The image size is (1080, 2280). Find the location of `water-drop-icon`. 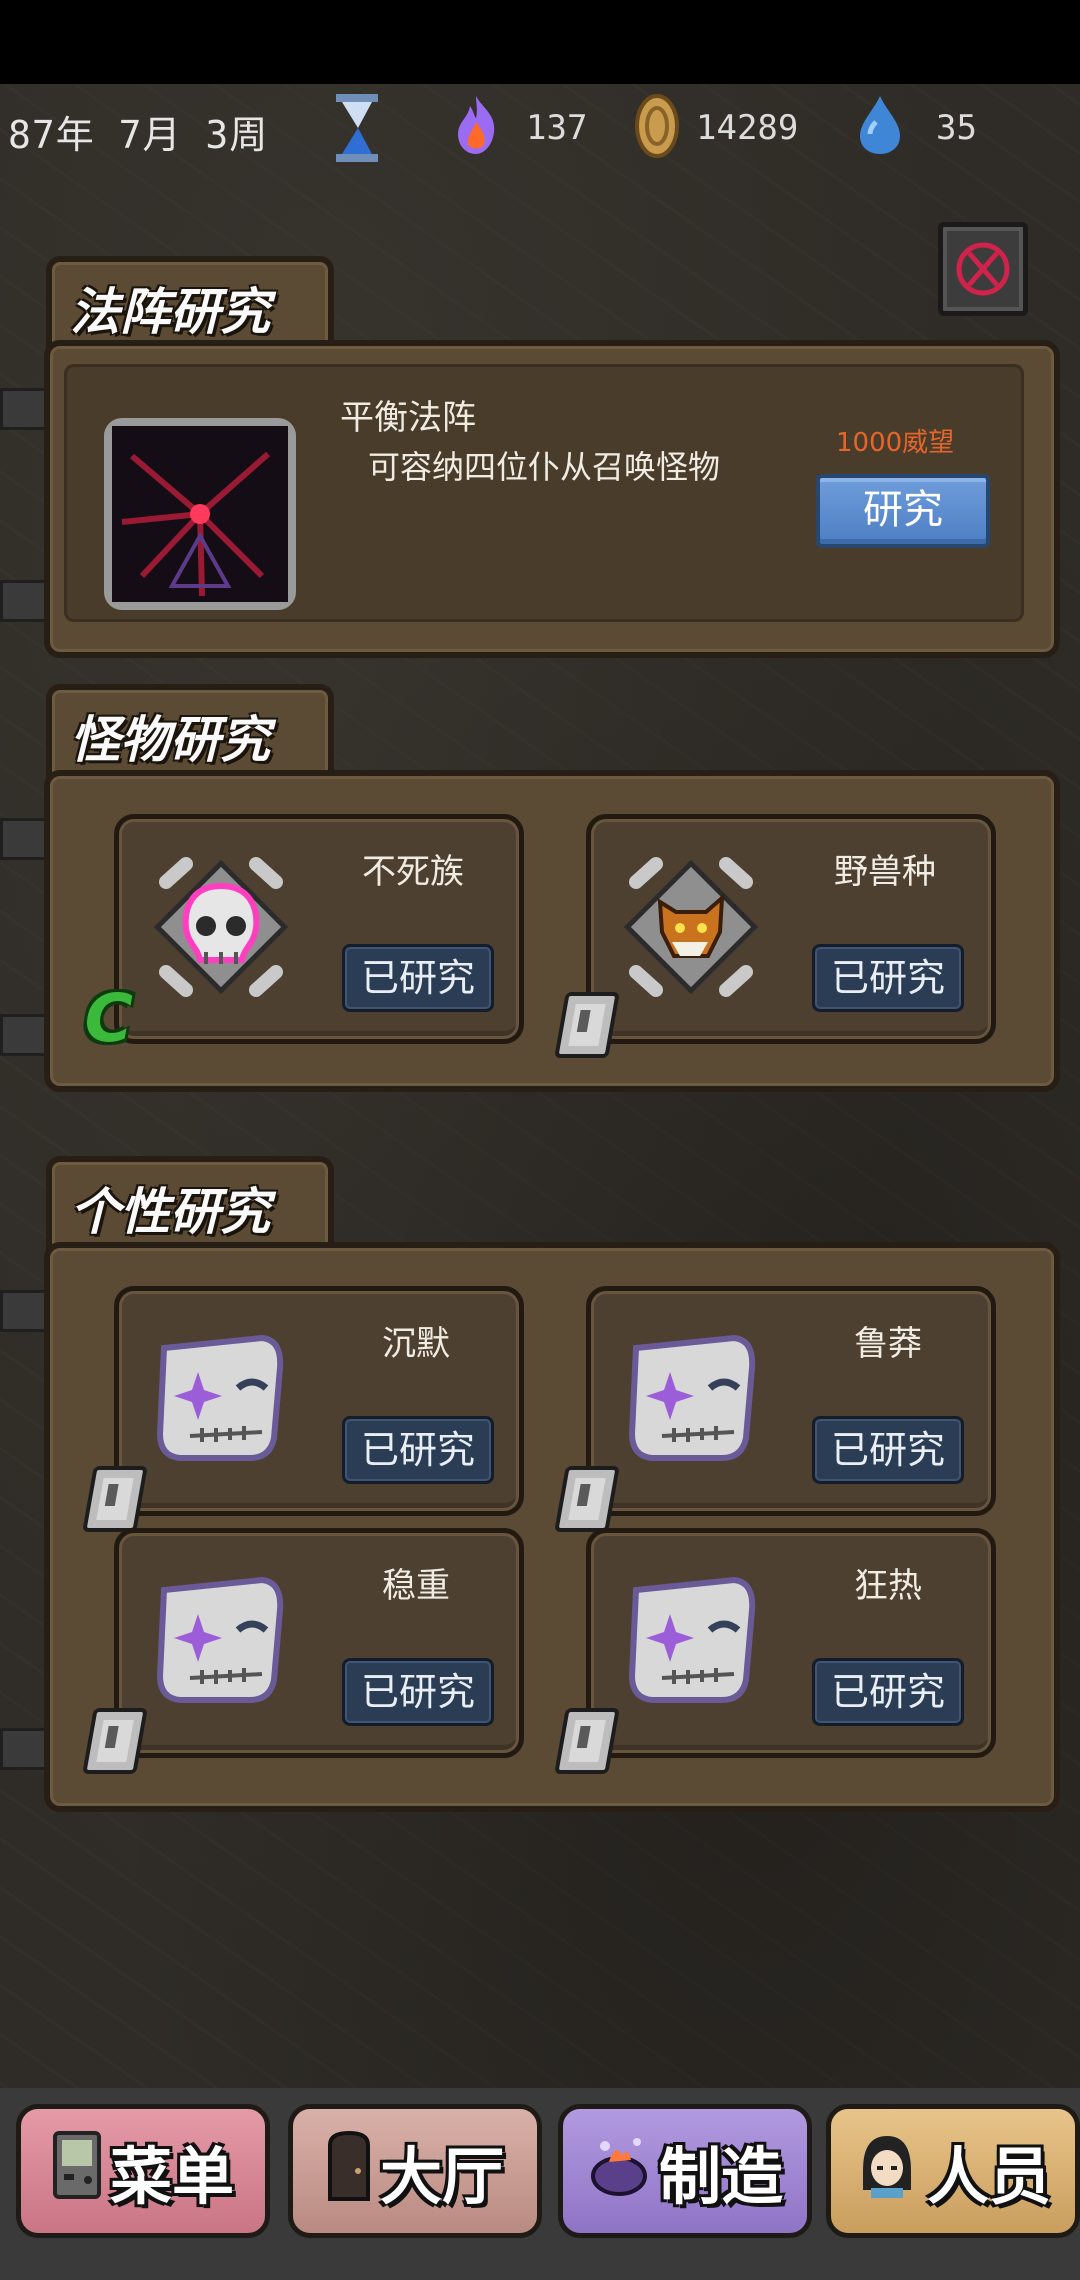

water-drop-icon is located at coordinates (880, 125).